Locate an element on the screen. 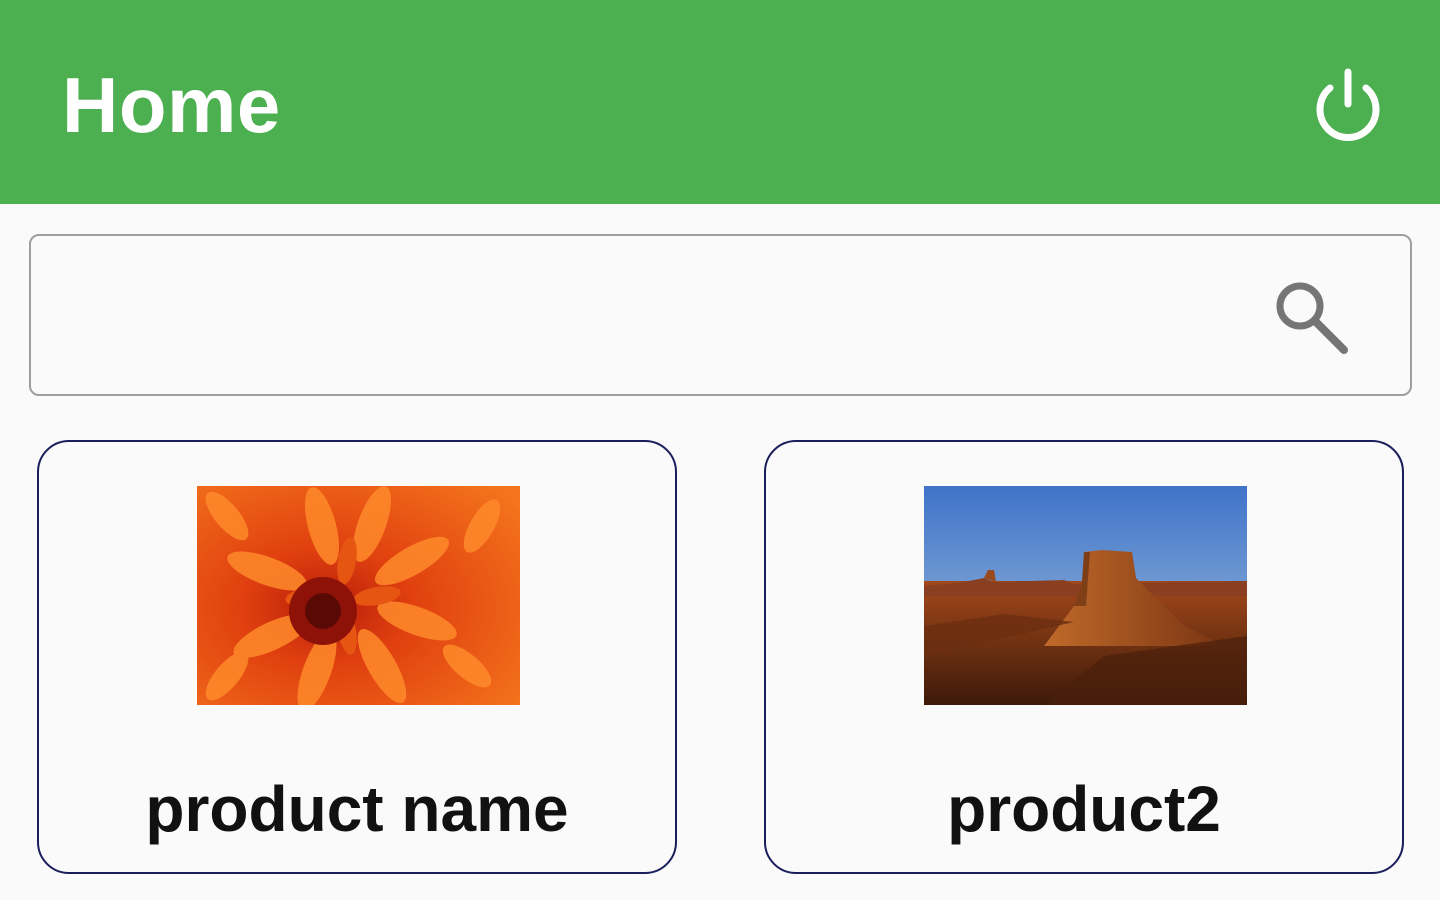  flower-image is located at coordinates (358, 595).